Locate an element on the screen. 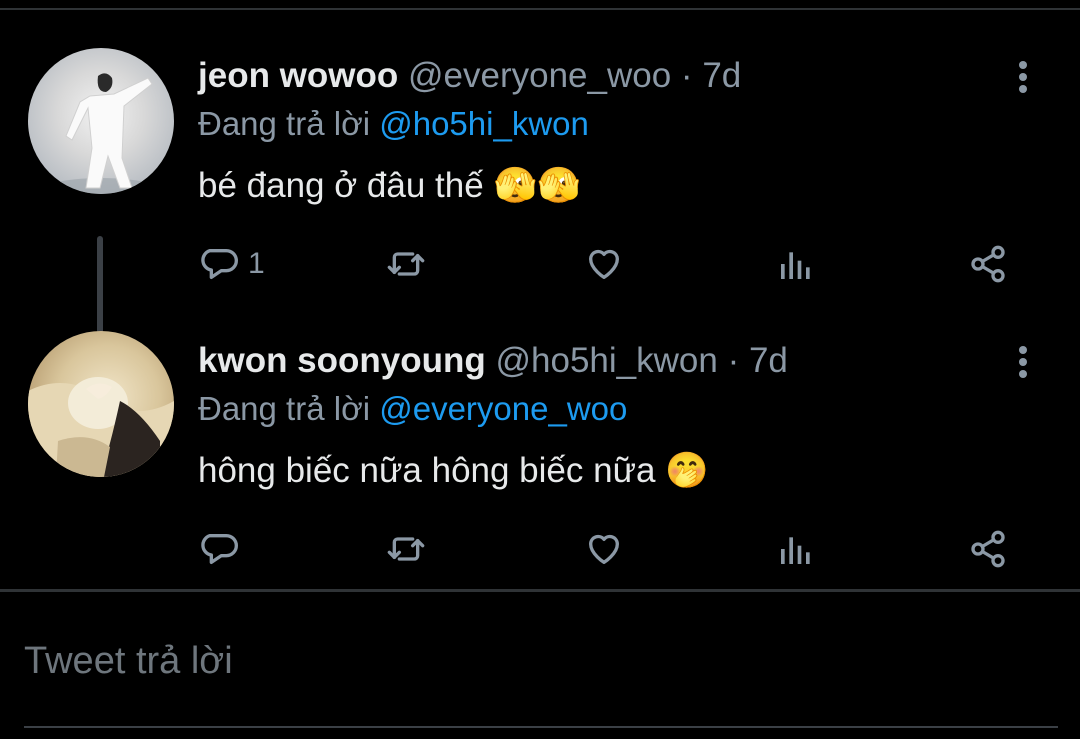 The image size is (1080, 739). tweet-text: bé đang ở đâu thế 🫣🫣 is located at coordinates (389, 186).